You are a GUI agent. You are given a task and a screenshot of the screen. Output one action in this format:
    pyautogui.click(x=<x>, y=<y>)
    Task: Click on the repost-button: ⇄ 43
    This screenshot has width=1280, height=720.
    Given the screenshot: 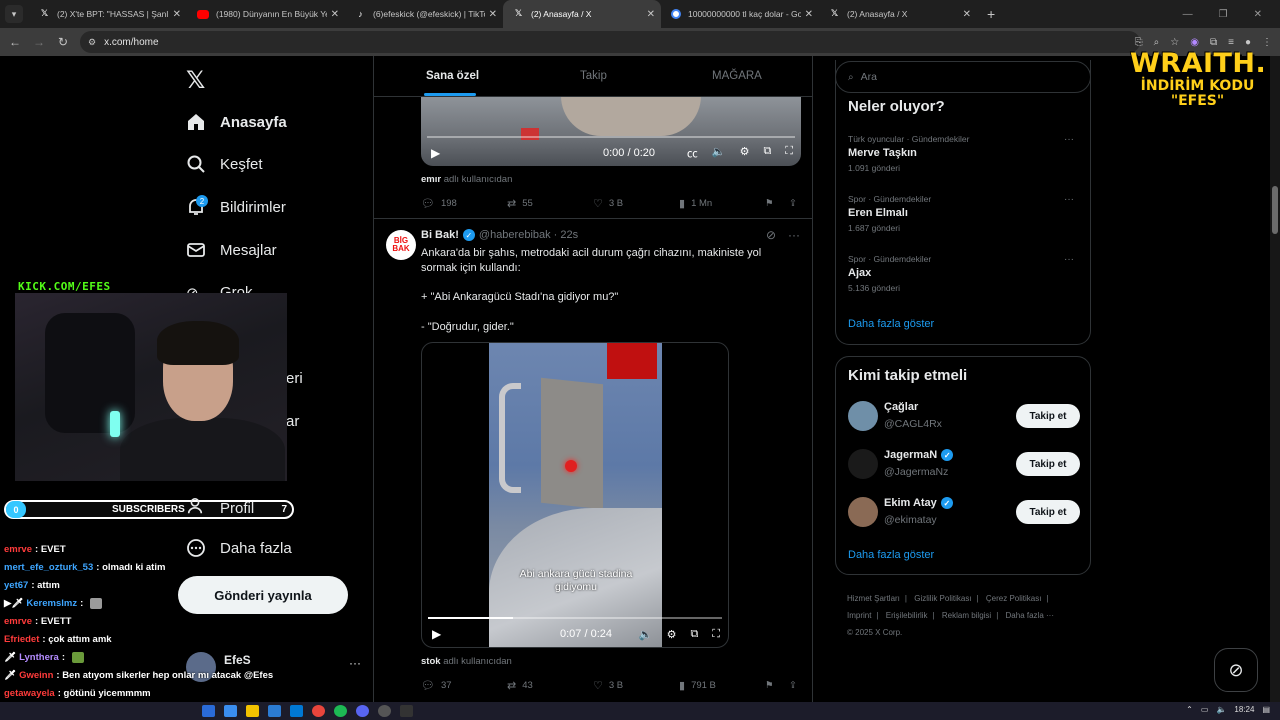 What is the action you would take?
    pyautogui.click(x=520, y=685)
    